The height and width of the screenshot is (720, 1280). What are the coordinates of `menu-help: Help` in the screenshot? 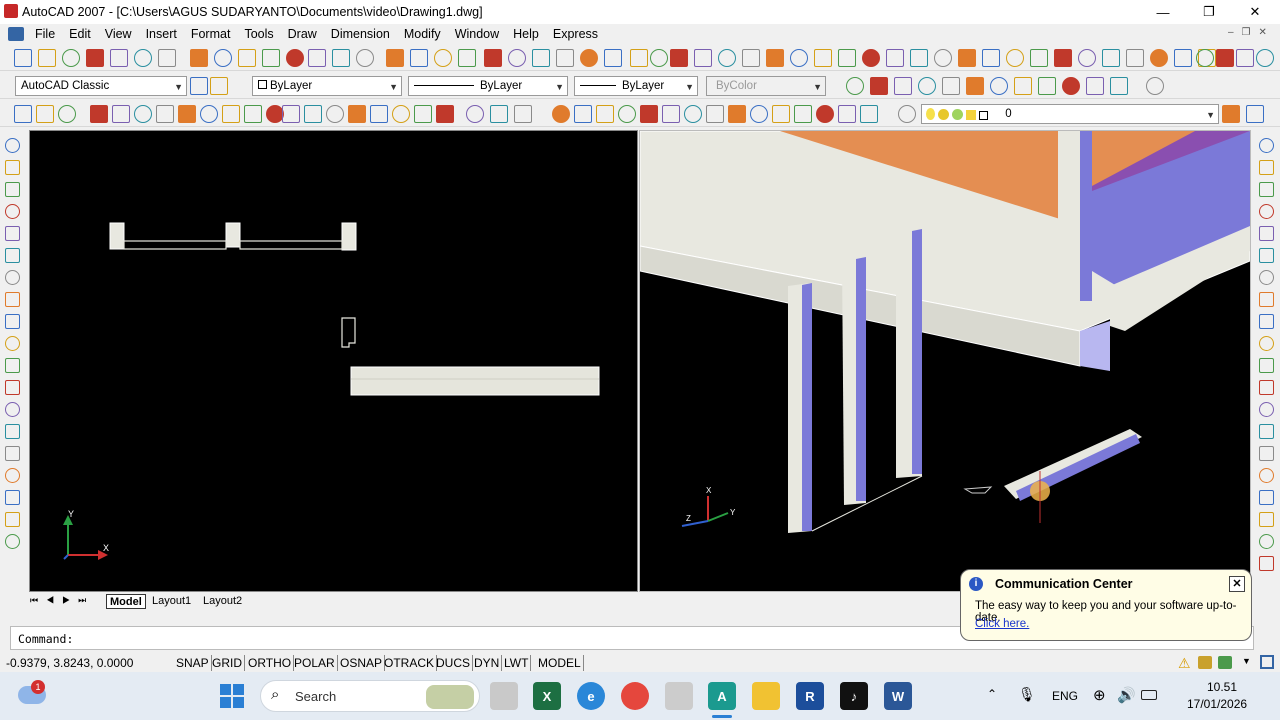 It's located at (526, 34).